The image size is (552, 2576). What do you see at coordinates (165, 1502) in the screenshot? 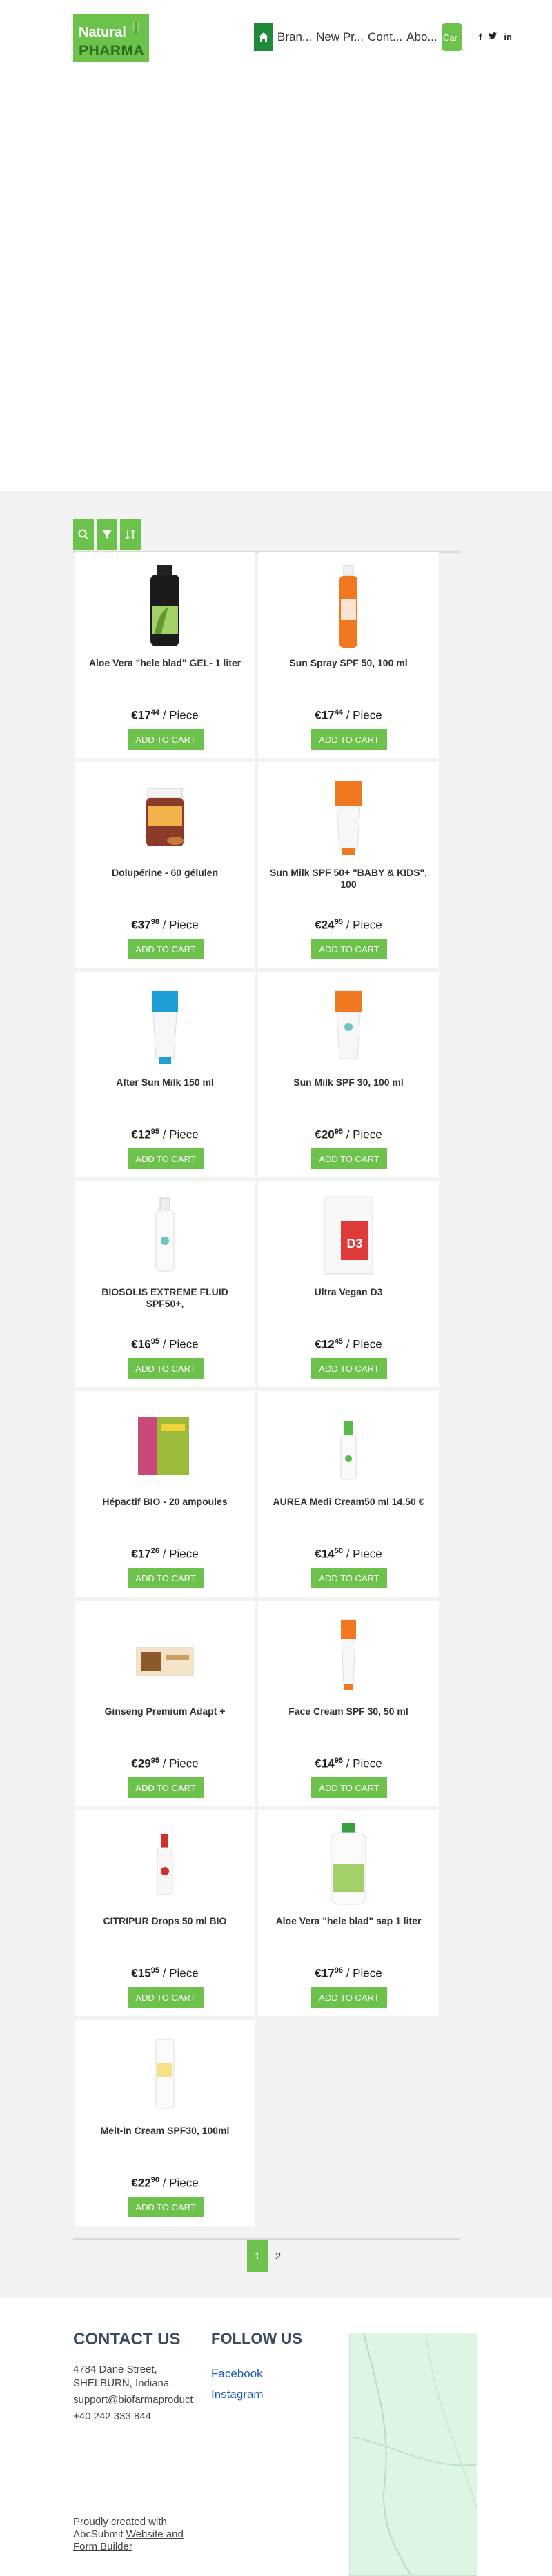
I see `product-name: Hépactif BIO - 20 ampoules` at bounding box center [165, 1502].